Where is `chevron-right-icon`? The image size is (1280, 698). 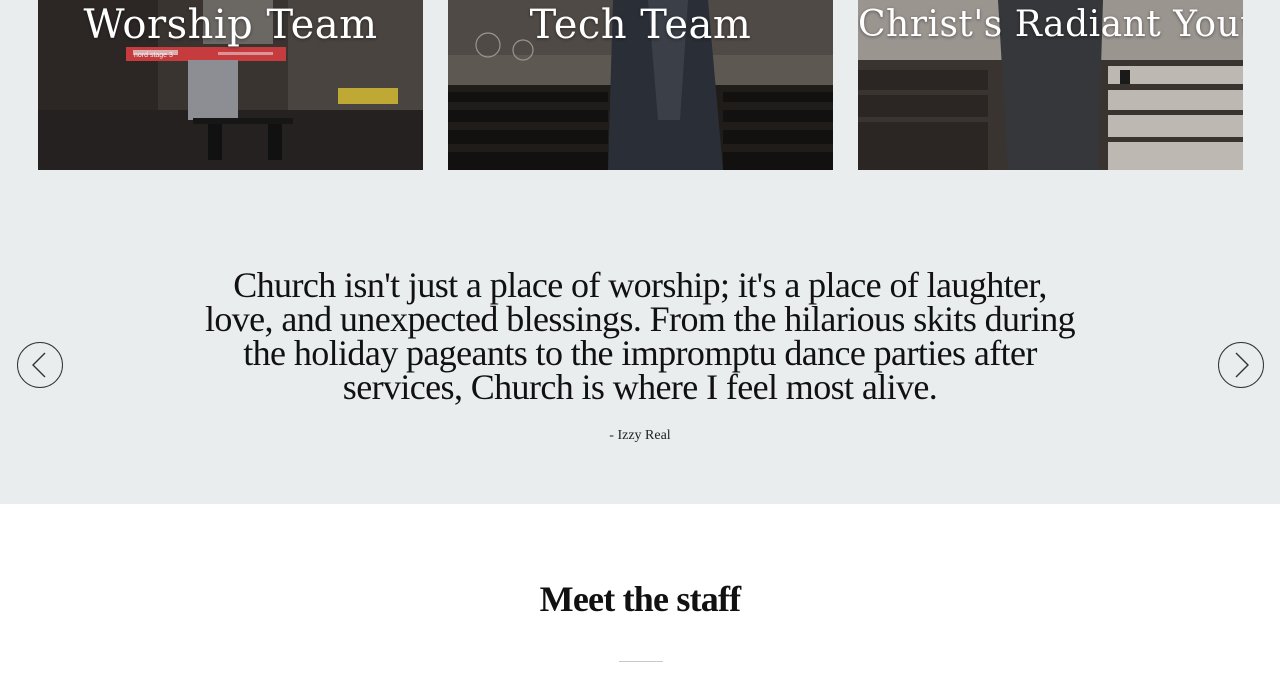 chevron-right-icon is located at coordinates (1242, 365).